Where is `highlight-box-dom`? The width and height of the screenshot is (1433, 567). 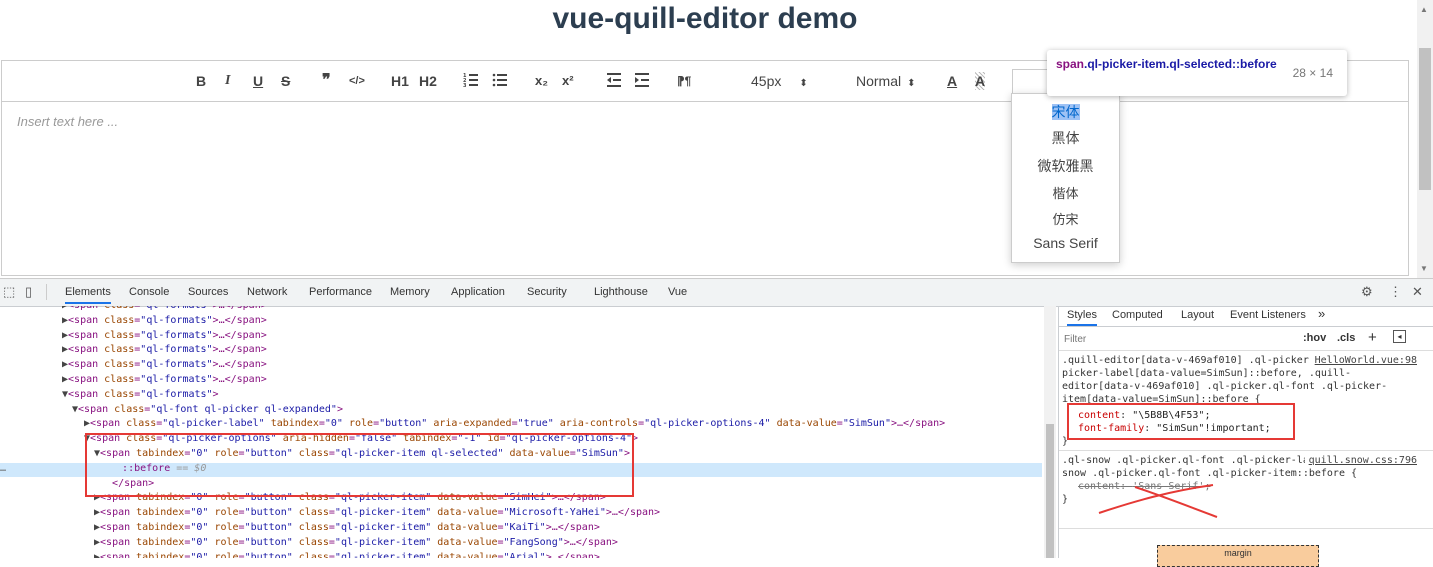 highlight-box-dom is located at coordinates (359, 465).